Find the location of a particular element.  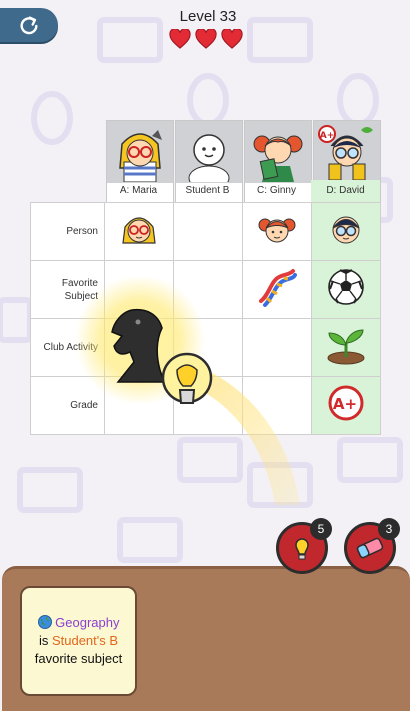

column-label-student-b: Student B is located at coordinates (207, 190).